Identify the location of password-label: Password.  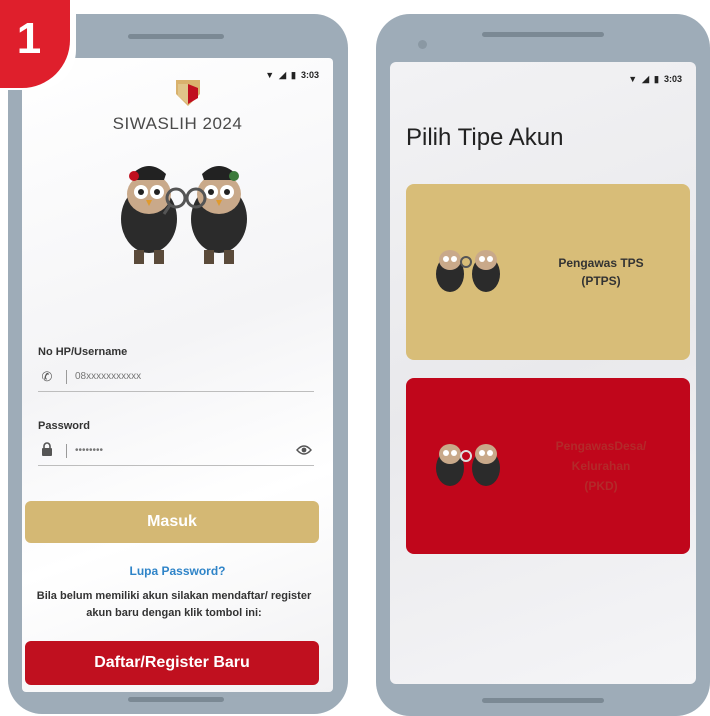
(64, 426).